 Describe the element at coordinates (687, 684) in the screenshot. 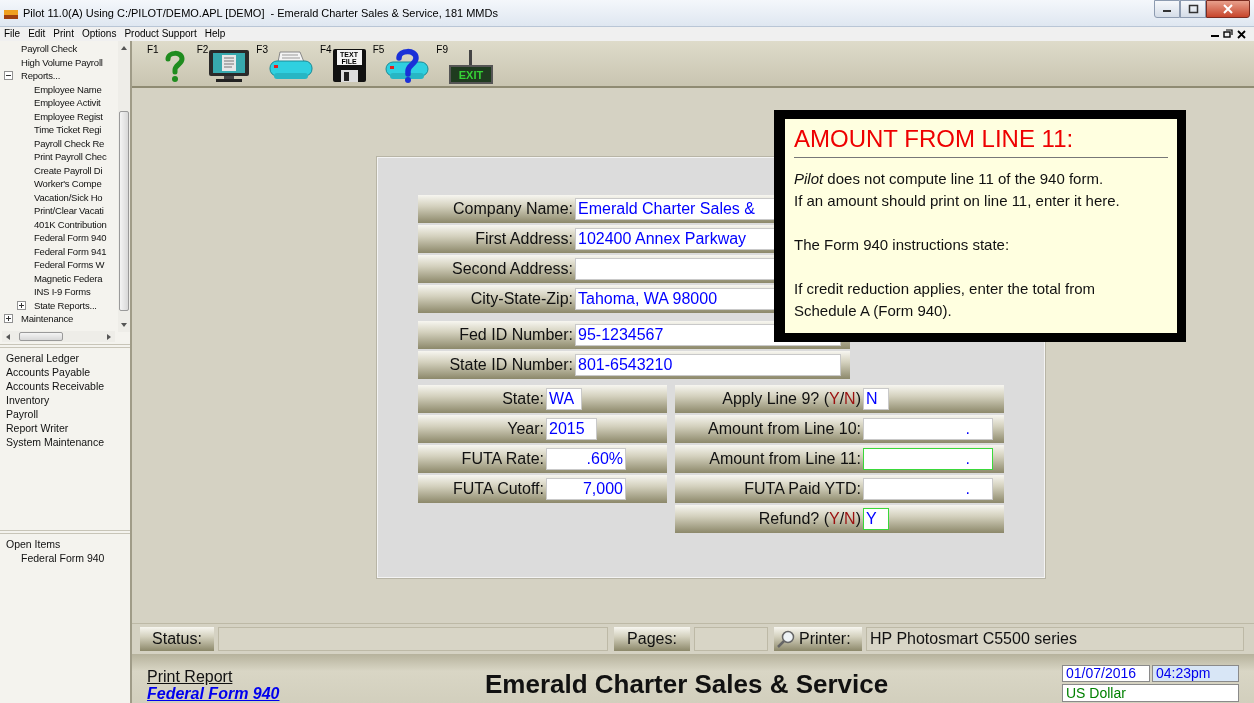

I see `company-name: Emerald Charter Sales & Service` at that location.